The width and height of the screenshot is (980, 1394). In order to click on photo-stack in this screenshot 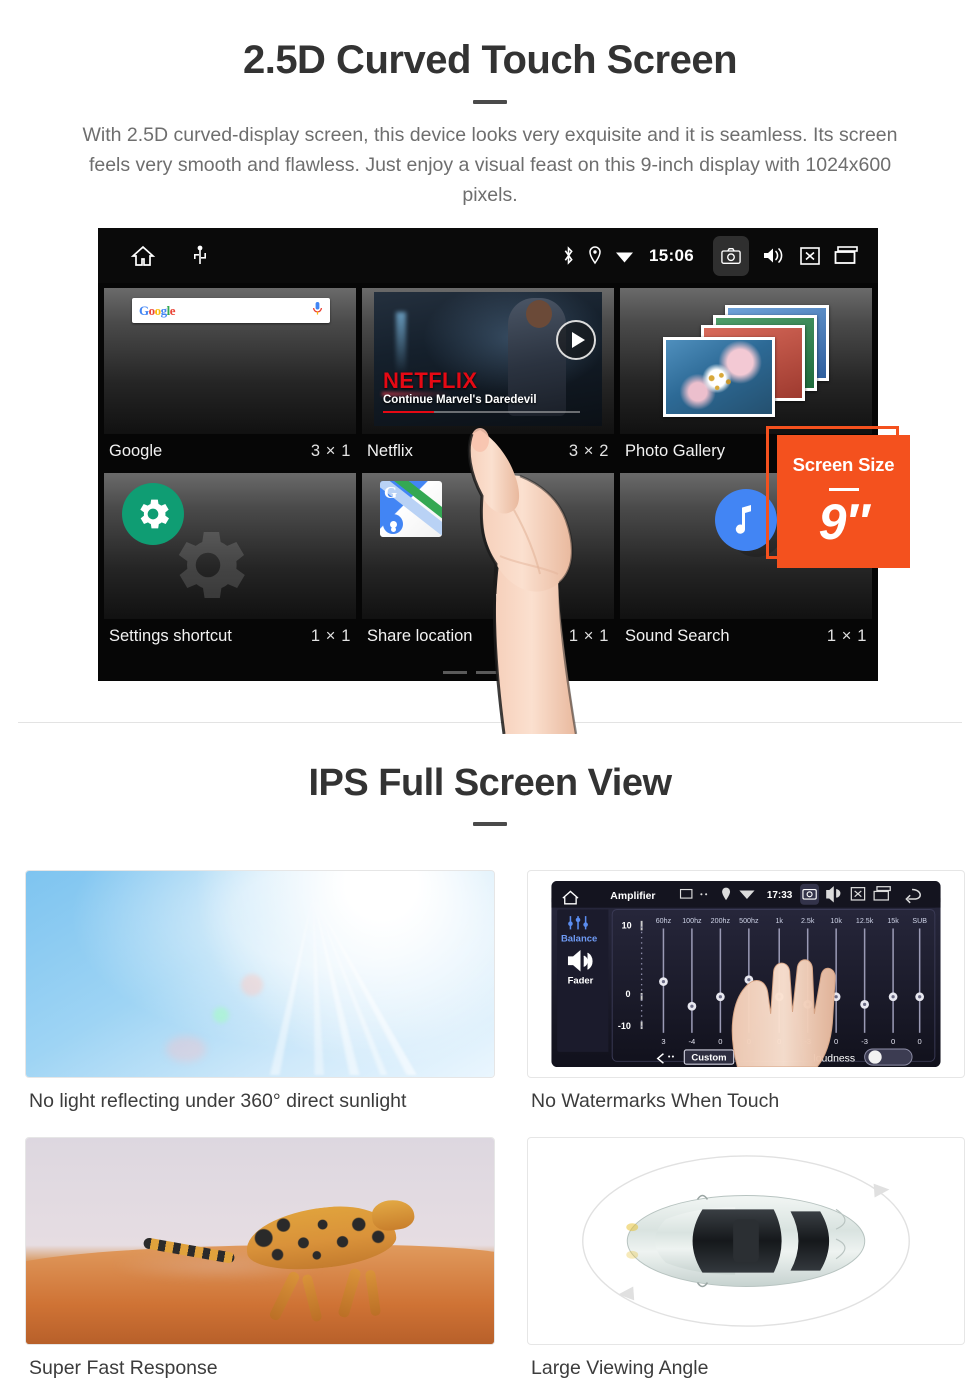, I will do `click(746, 361)`.